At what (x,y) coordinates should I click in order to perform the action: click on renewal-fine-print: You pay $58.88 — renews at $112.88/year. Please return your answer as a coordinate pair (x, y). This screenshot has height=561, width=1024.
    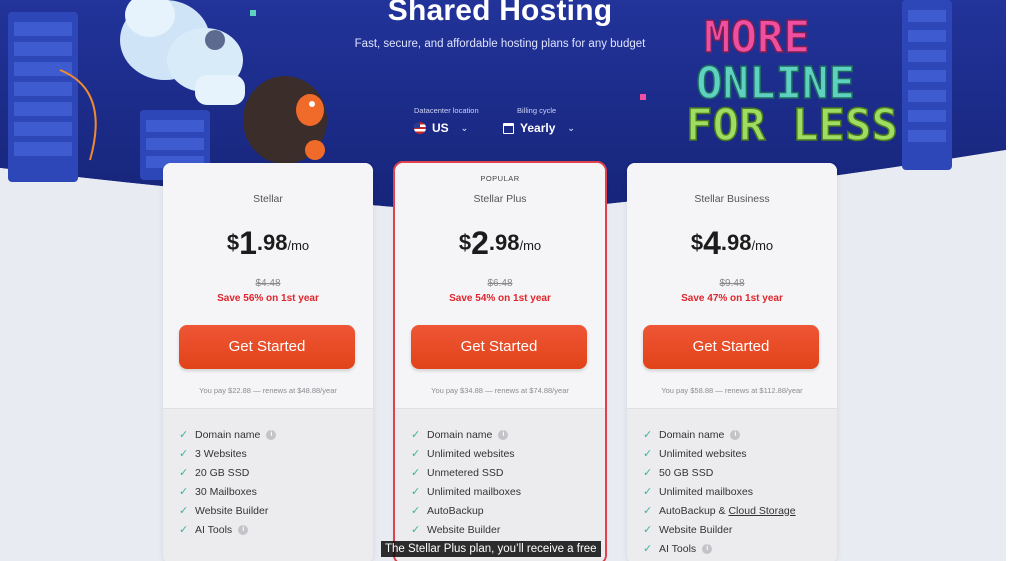
    Looking at the image, I should click on (732, 390).